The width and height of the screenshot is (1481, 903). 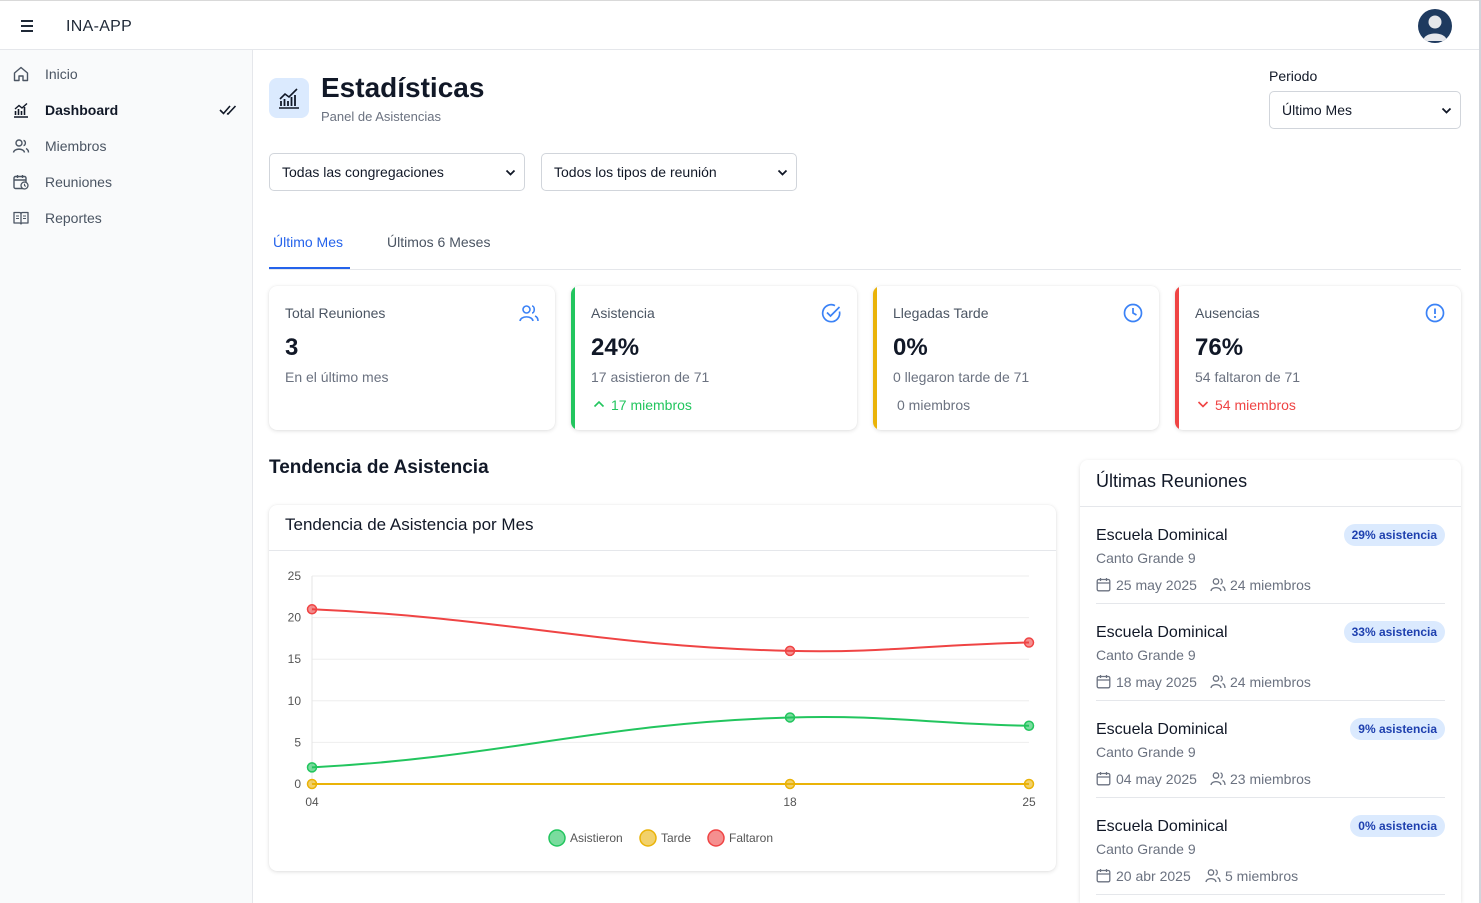 I want to click on legend-label: Faltaron, so click(x=751, y=838).